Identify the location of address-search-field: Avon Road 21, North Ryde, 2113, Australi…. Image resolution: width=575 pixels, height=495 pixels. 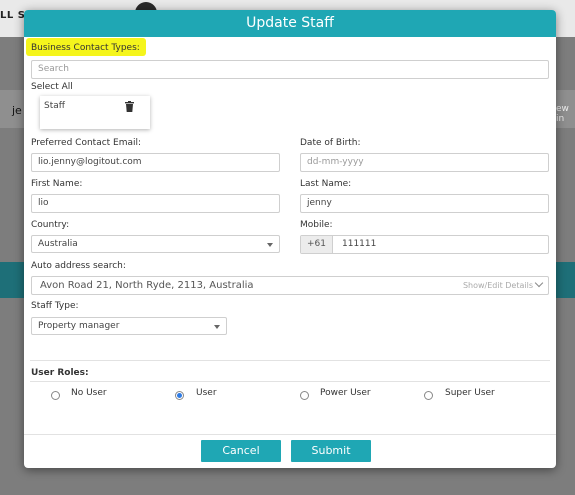
(290, 285).